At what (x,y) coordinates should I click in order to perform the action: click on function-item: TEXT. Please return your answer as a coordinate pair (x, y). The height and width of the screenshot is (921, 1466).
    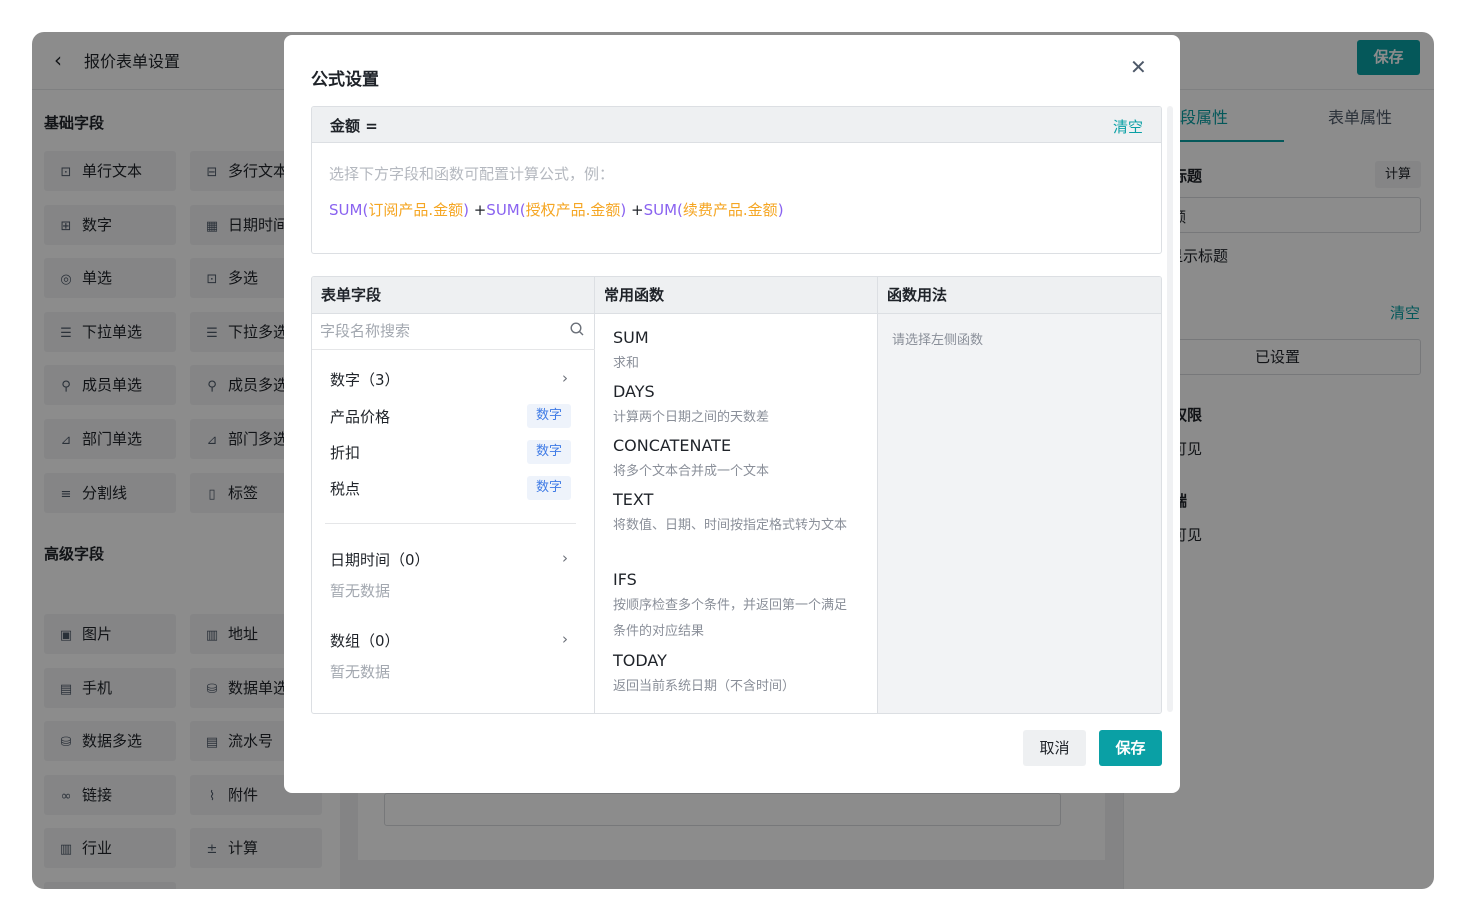
    Looking at the image, I should click on (633, 499).